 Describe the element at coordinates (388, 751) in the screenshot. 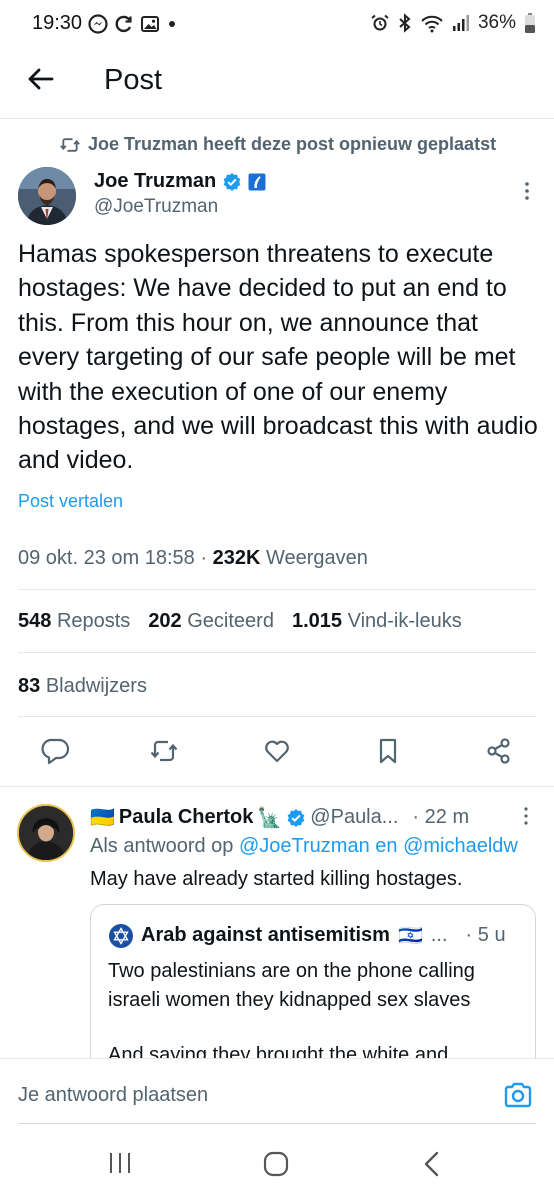

I see `bookmark-icon` at that location.